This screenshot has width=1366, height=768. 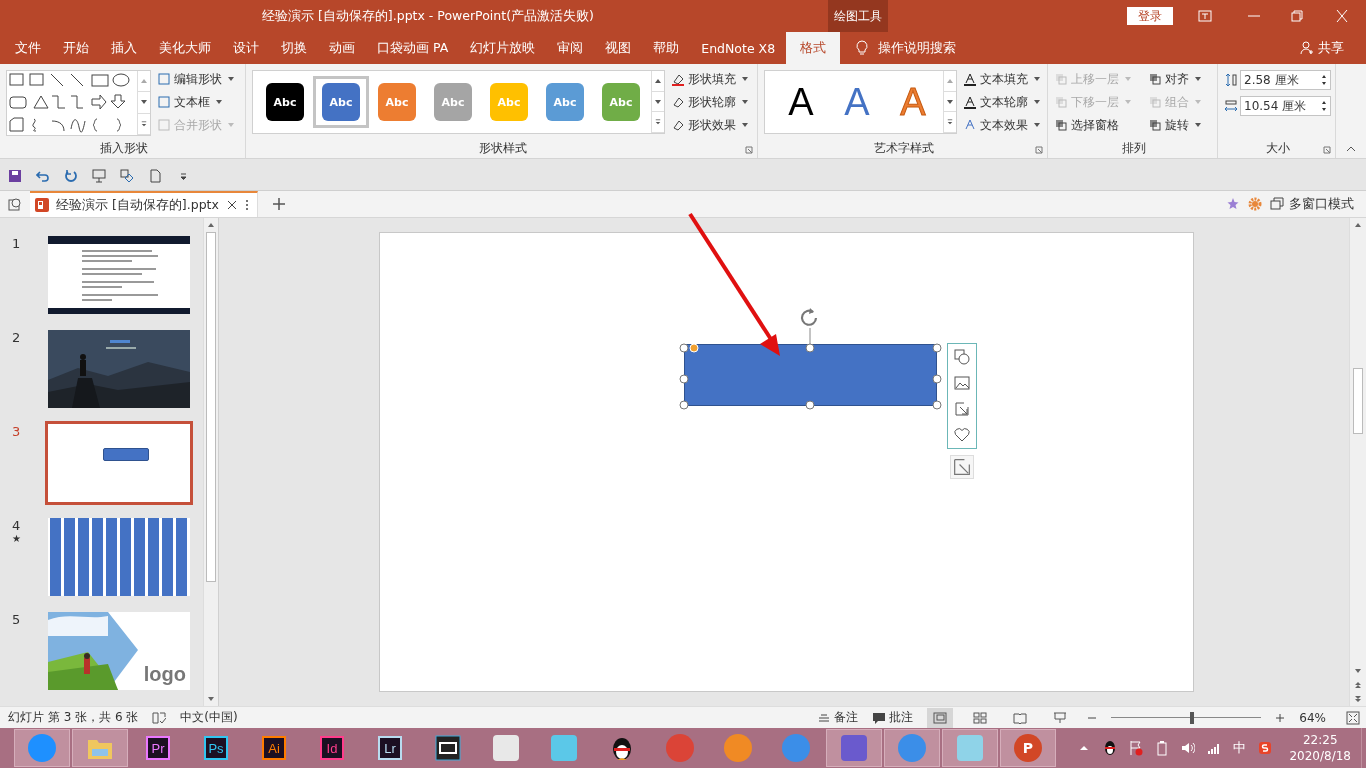 What do you see at coordinates (28, 48) in the screenshot?
I see `ribbon-tab: 文件` at bounding box center [28, 48].